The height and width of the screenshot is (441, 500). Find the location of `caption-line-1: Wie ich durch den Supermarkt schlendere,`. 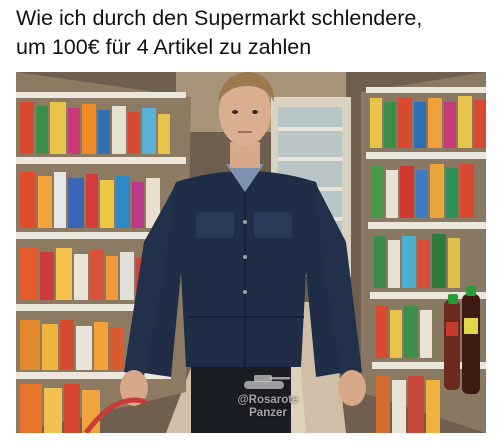

caption-line-1: Wie ich durch den Supermarkt schlendere, is located at coordinates (219, 18).